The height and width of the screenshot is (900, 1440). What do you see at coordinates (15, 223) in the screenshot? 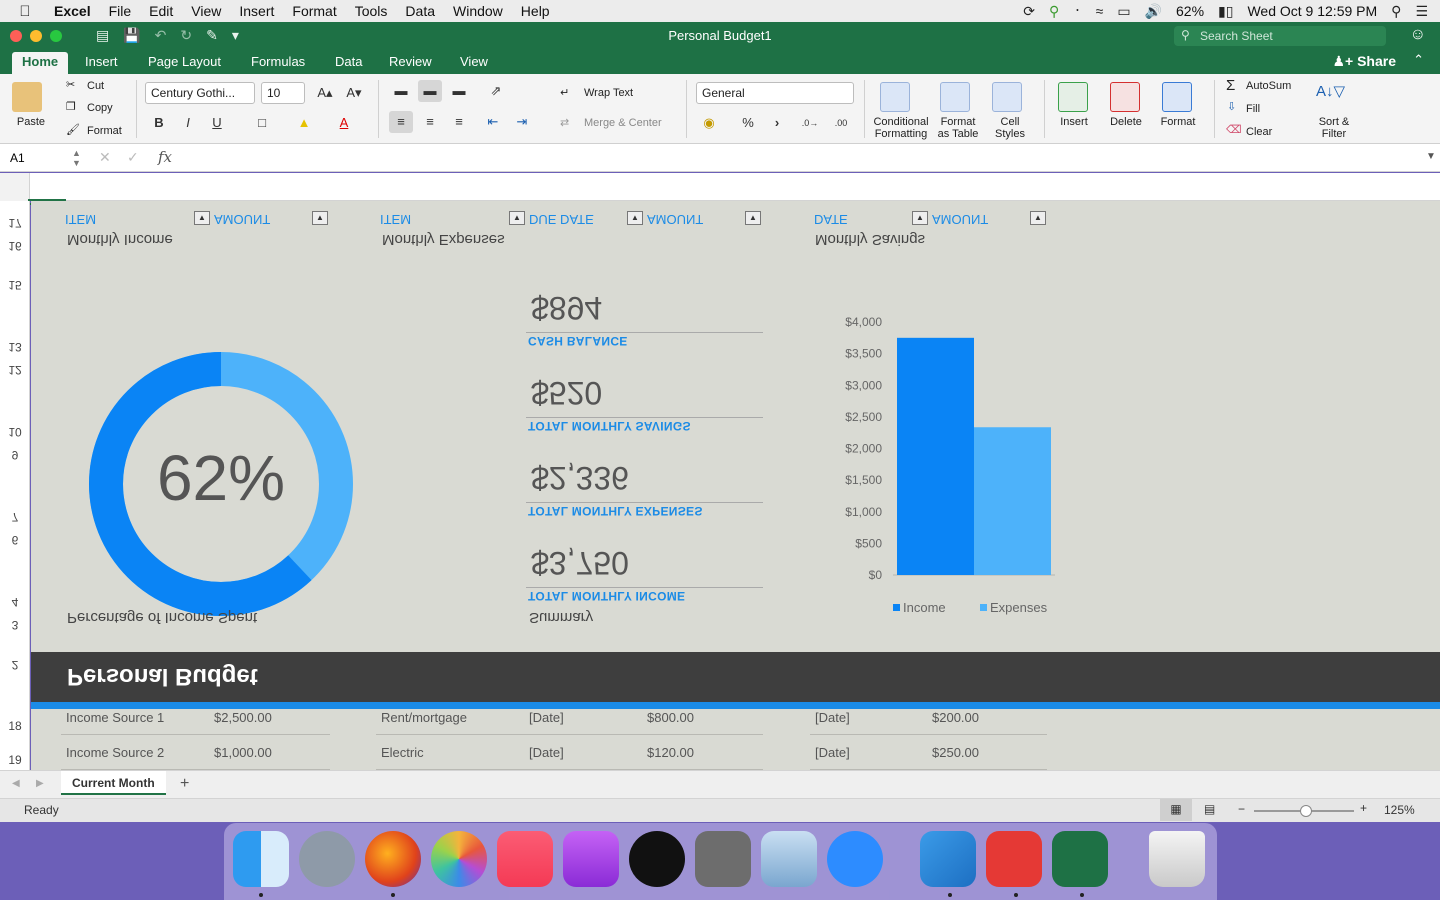
I see `row-number: 17` at bounding box center [15, 223].